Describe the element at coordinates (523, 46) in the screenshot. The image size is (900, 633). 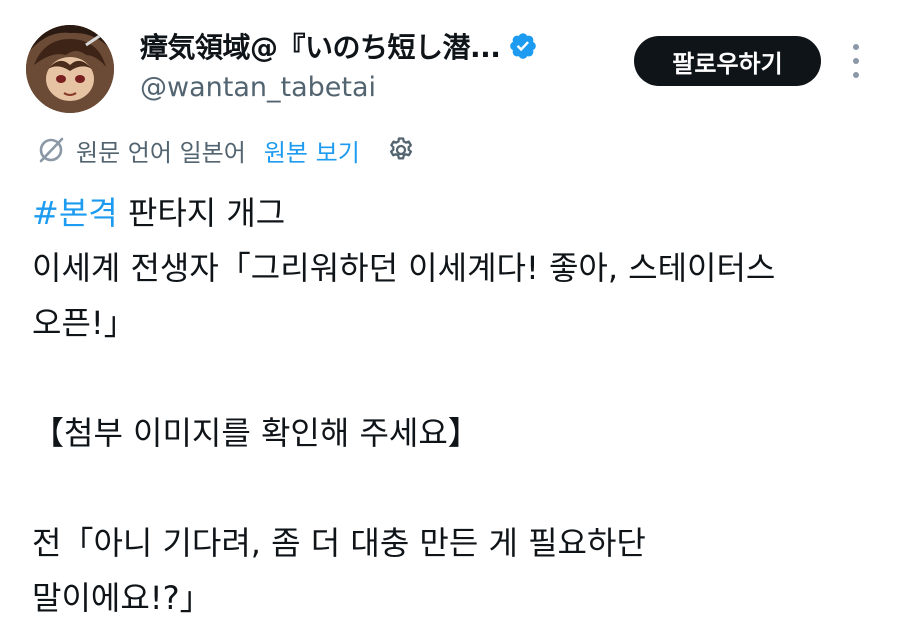
I see `verified-badge-icon` at that location.